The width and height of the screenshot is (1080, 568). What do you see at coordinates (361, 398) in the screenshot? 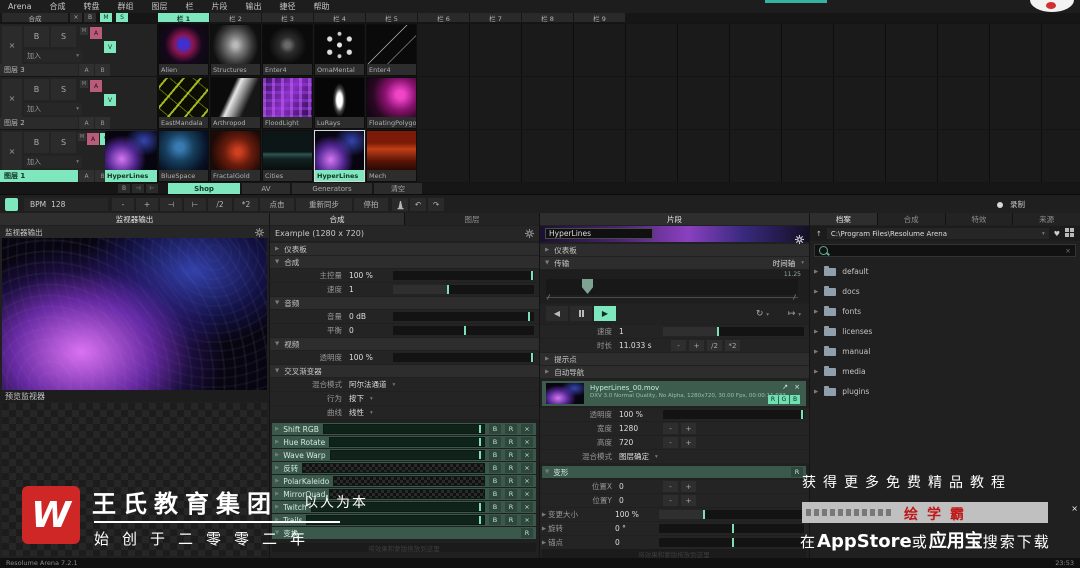
I see `behaviour-dropdown: 按下 ▾` at bounding box center [361, 398].